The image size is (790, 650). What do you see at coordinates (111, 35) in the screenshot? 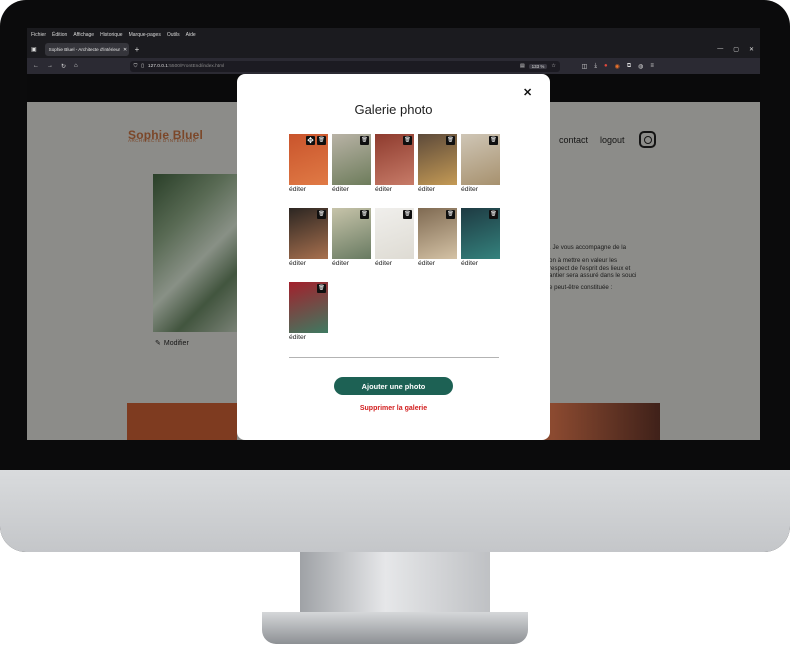
I see `menu-historique: Historique` at bounding box center [111, 35].